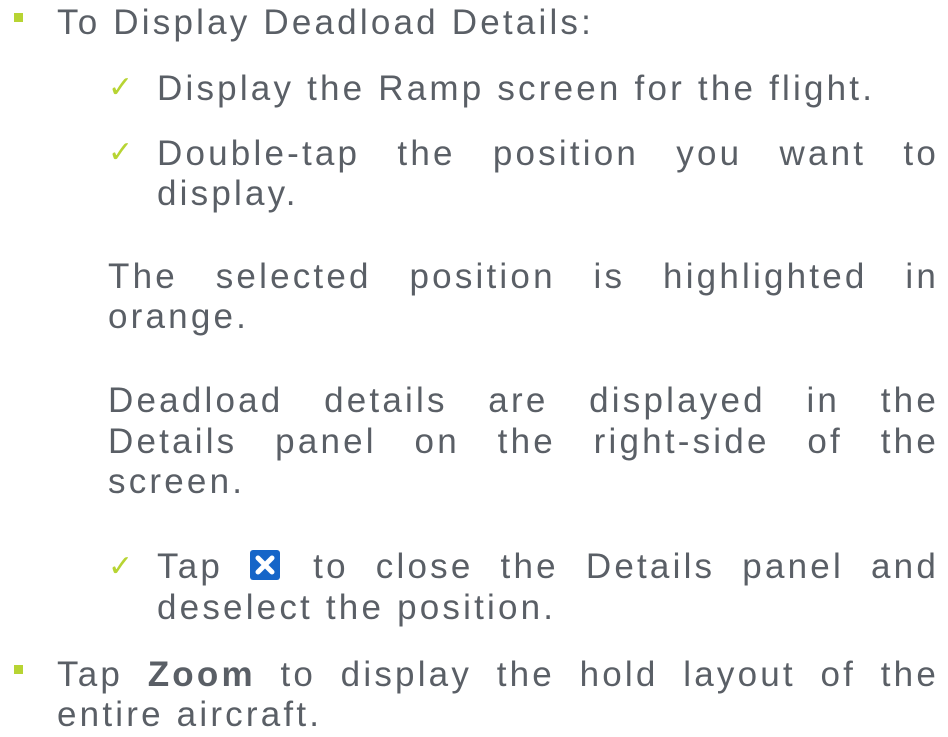  I want to click on note-deadload-details-3: screen., so click(177, 481).